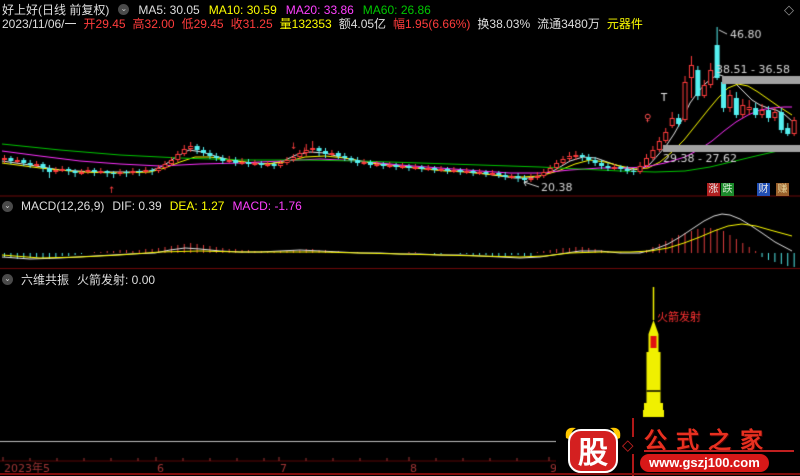 The height and width of the screenshot is (476, 800). What do you see at coordinates (116, 280) in the screenshot?
I see `rocket-launch-value: 火箭发射: 0.00` at bounding box center [116, 280].